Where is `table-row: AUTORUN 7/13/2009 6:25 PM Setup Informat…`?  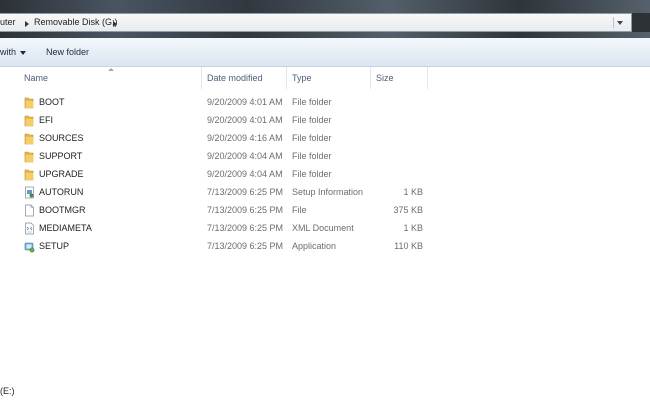 table-row: AUTORUN 7/13/2009 6:25 PM Setup Informat… is located at coordinates (325, 193).